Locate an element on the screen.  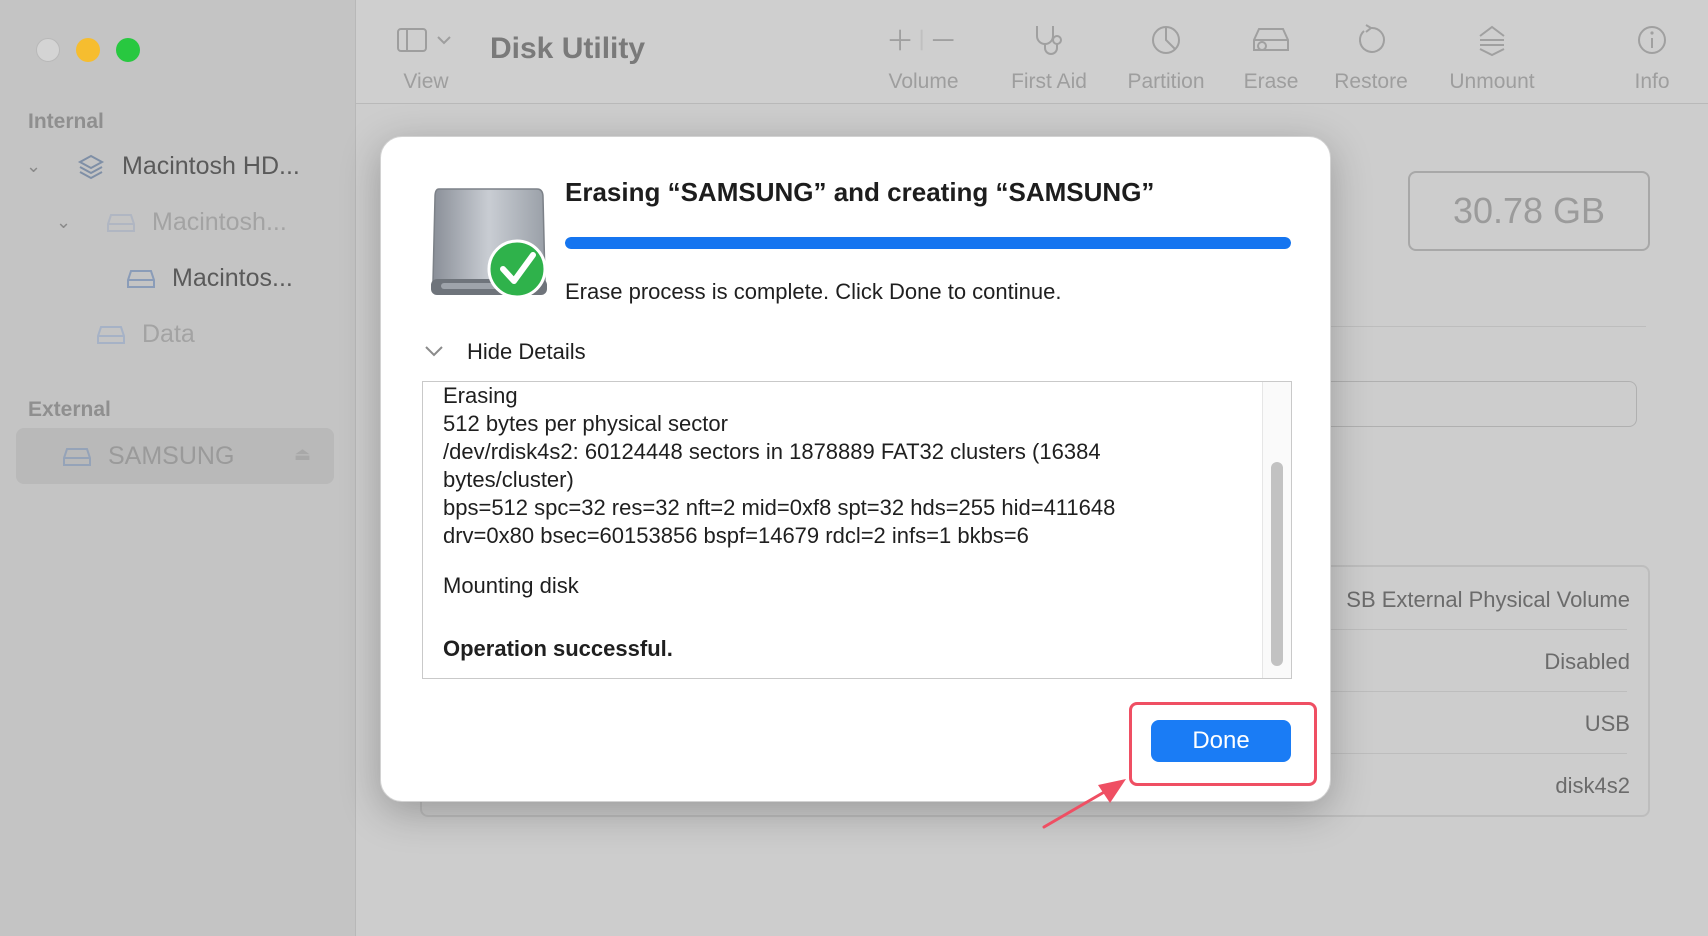
view-label: View is located at coordinates (426, 81).